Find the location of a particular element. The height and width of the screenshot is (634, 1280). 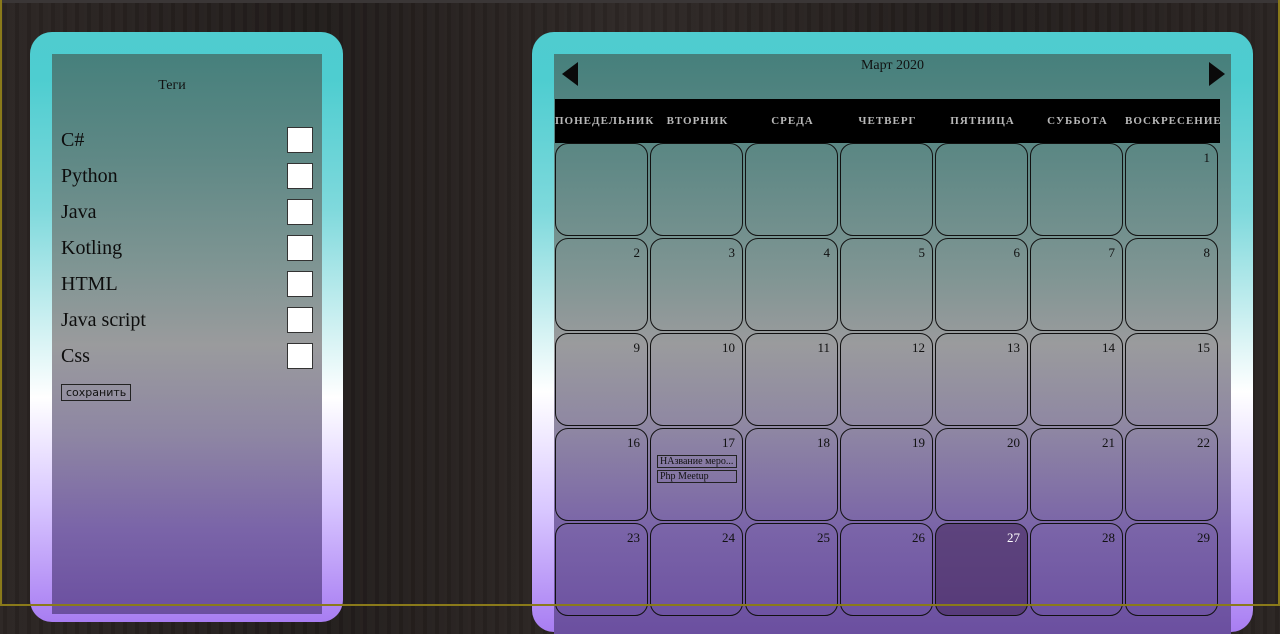

tag-label: Css is located at coordinates (75, 356).